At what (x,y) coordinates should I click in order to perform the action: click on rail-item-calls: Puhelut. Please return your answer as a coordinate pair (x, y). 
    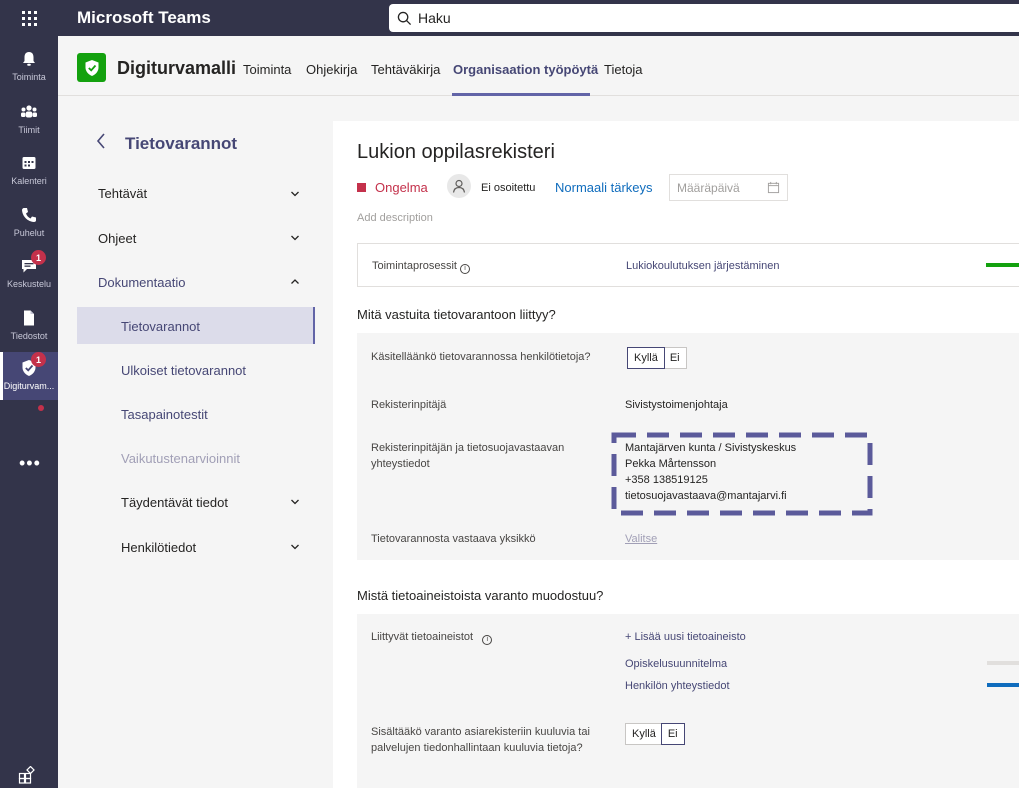
    Looking at the image, I should click on (29, 221).